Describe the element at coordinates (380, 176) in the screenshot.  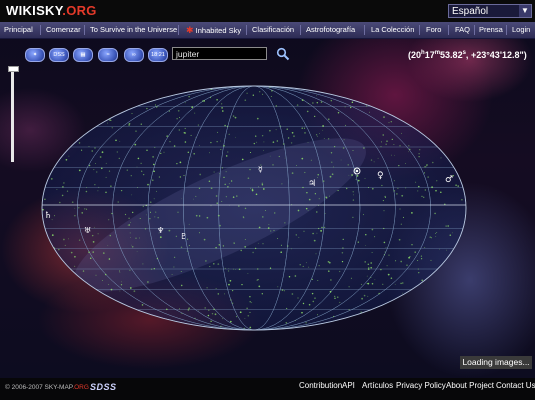
I see `venus-icon: ♀` at that location.